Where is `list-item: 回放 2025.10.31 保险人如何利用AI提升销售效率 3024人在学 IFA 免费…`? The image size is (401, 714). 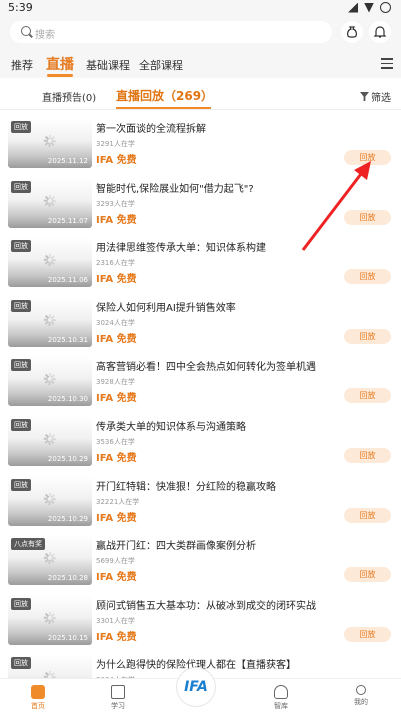 list-item: 回放 2025.10.31 保险人如何利用AI提升销售效率 3024人在学 IFA 免费… is located at coordinates (200, 321).